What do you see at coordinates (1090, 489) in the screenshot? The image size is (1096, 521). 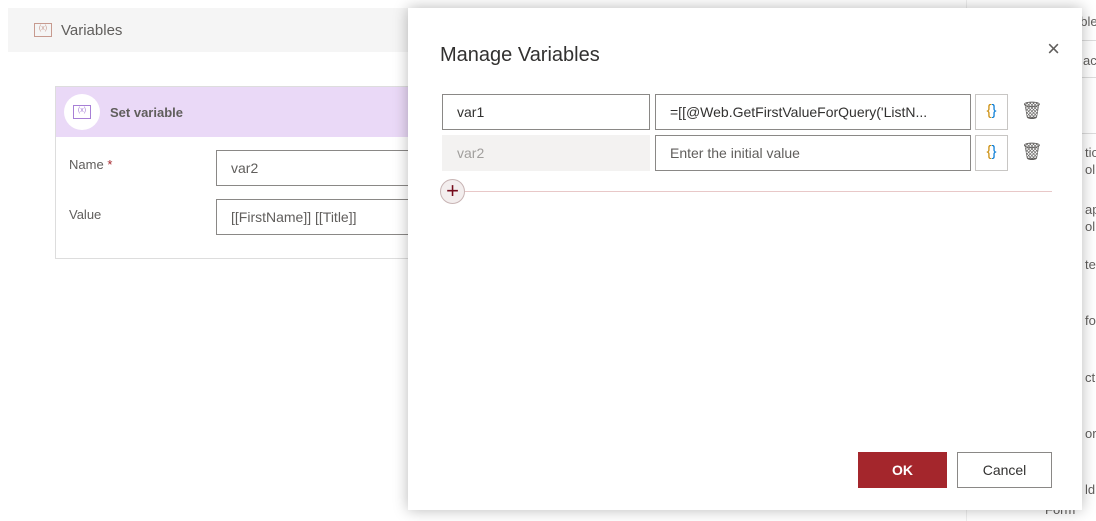 I see `action-item: ld` at bounding box center [1090, 489].